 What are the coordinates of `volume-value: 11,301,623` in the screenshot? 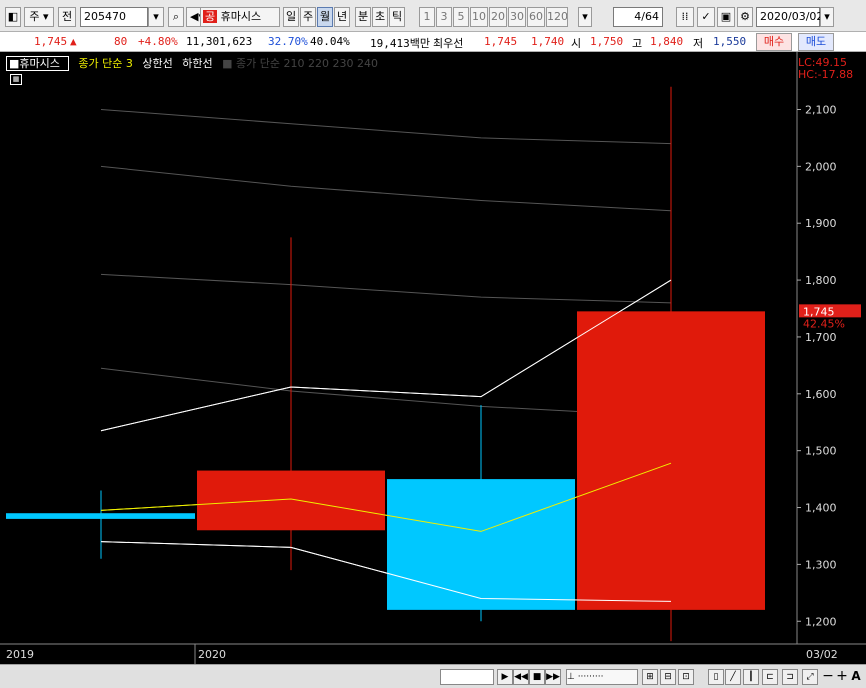 It's located at (219, 41).